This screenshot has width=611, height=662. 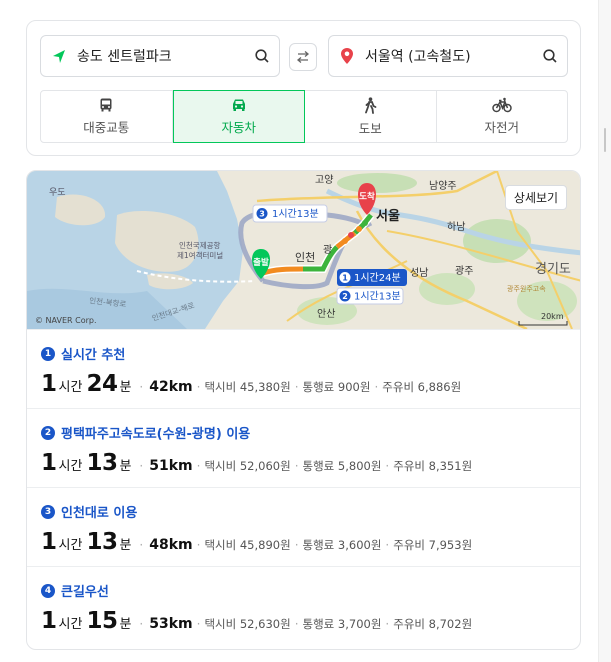 What do you see at coordinates (171, 466) in the screenshot?
I see `route-distance: 51km` at bounding box center [171, 466].